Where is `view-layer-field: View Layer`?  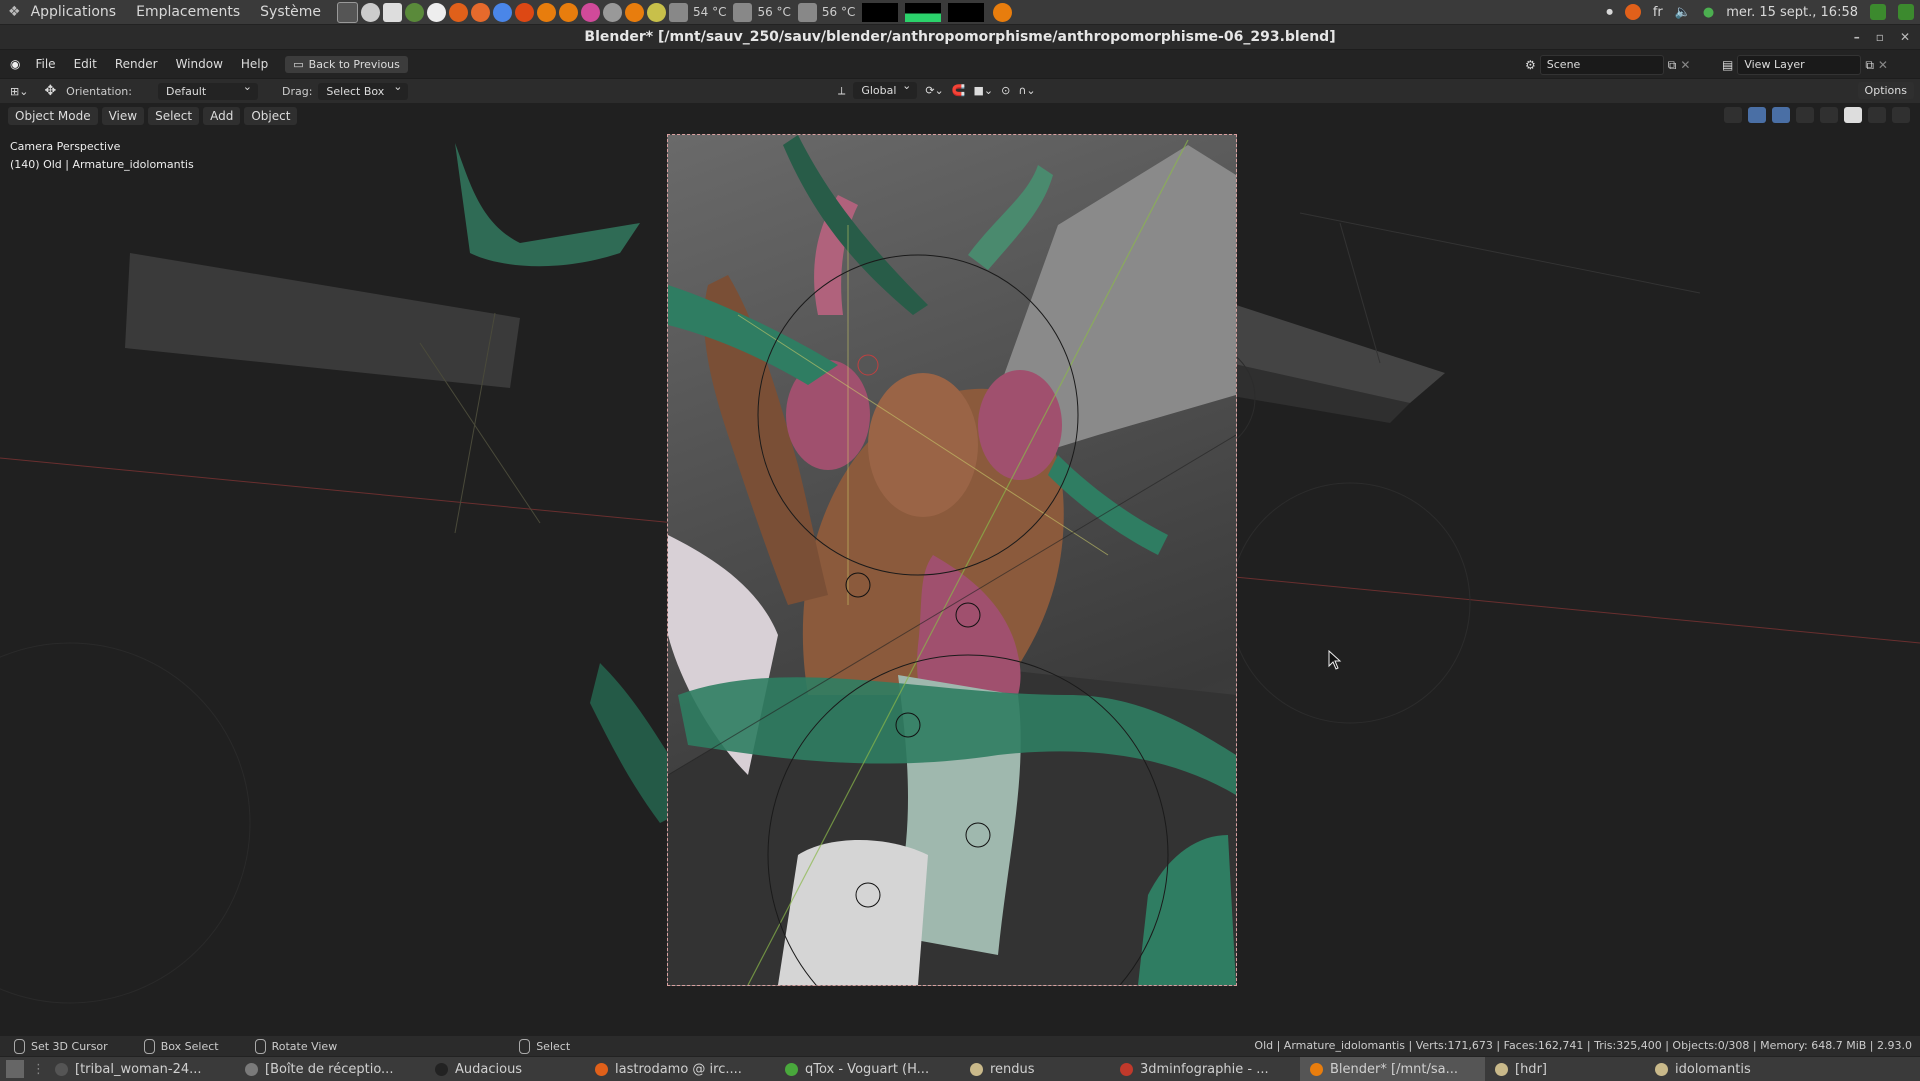 view-layer-field: View Layer is located at coordinates (1799, 65).